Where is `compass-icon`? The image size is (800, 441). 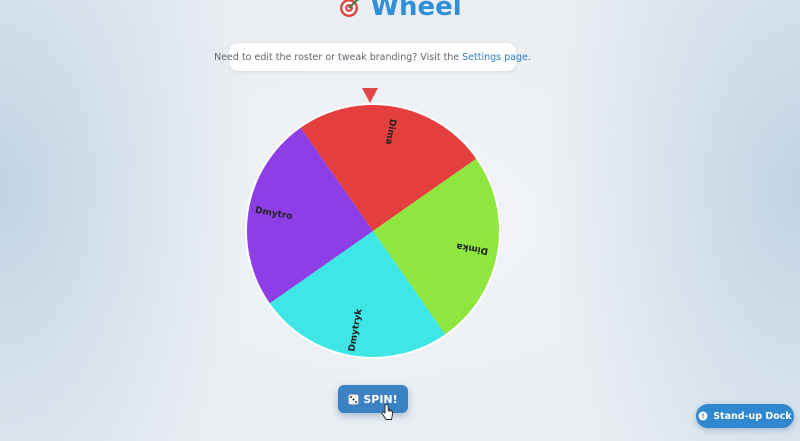
compass-icon is located at coordinates (703, 416).